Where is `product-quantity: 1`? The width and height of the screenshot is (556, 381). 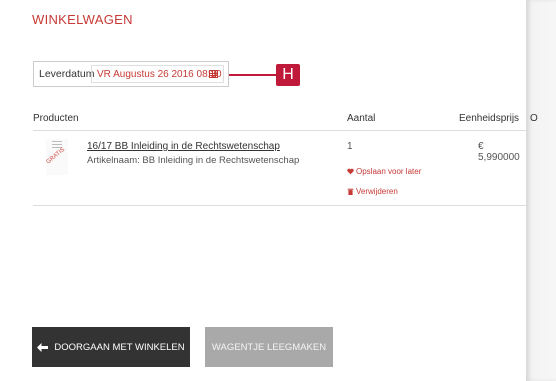
product-quantity: 1 is located at coordinates (350, 146).